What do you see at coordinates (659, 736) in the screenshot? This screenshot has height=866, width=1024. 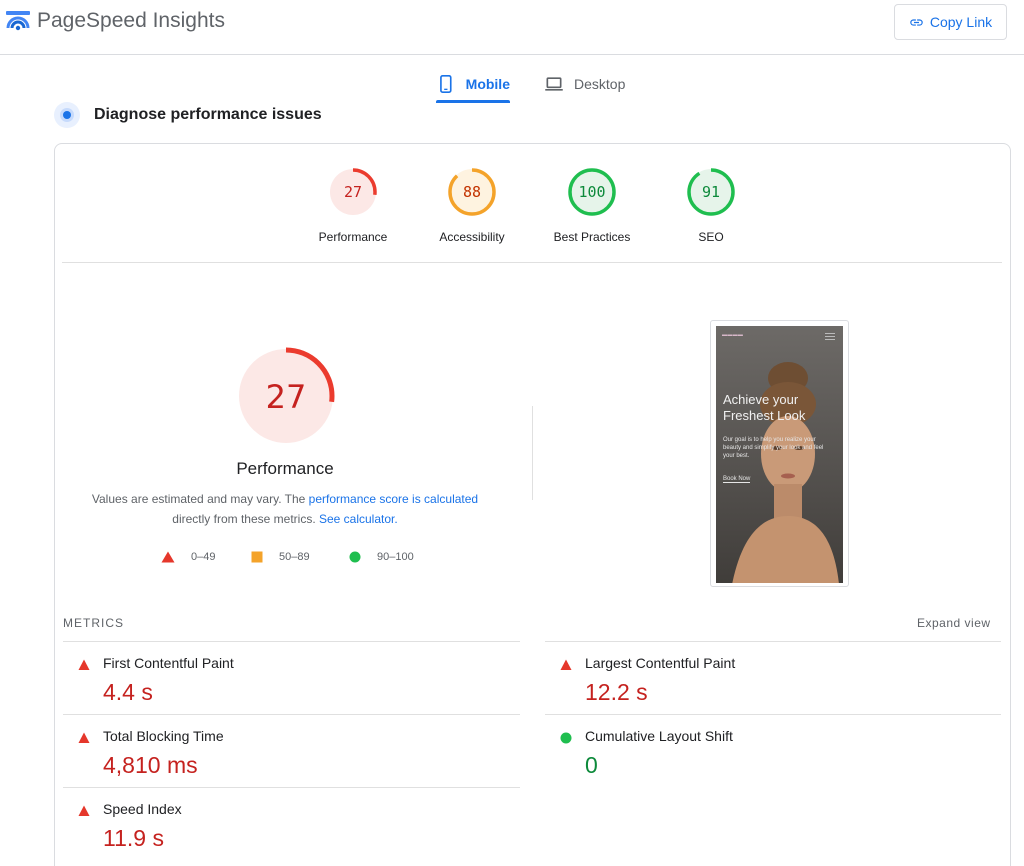 I see `metric-name: Cumulative Layout Shift` at bounding box center [659, 736].